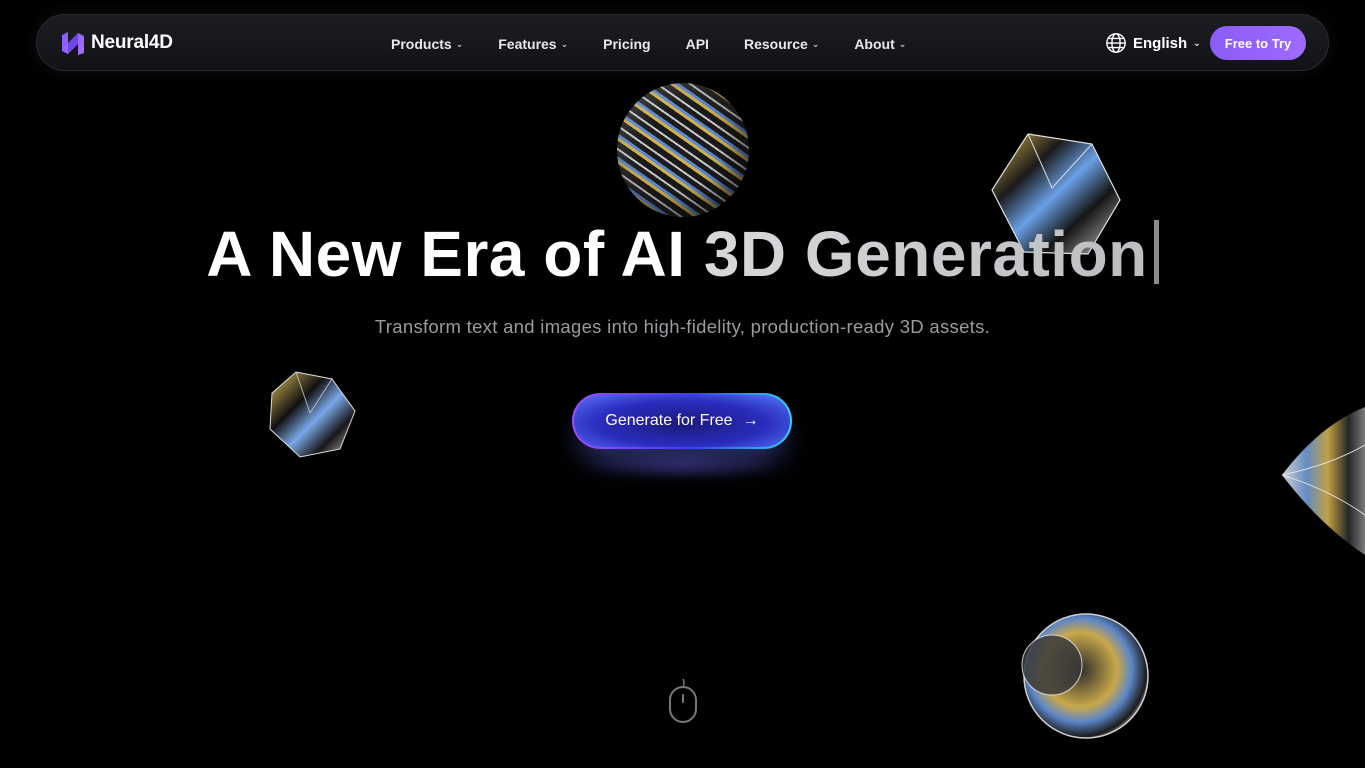  I want to click on nav-item-about: About ⌄, so click(880, 44).